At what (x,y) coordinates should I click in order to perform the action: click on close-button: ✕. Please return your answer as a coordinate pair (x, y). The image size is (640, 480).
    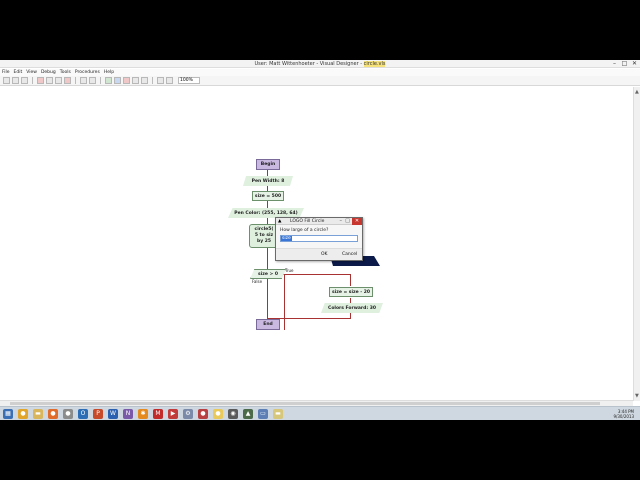
    Looking at the image, I should click on (634, 64).